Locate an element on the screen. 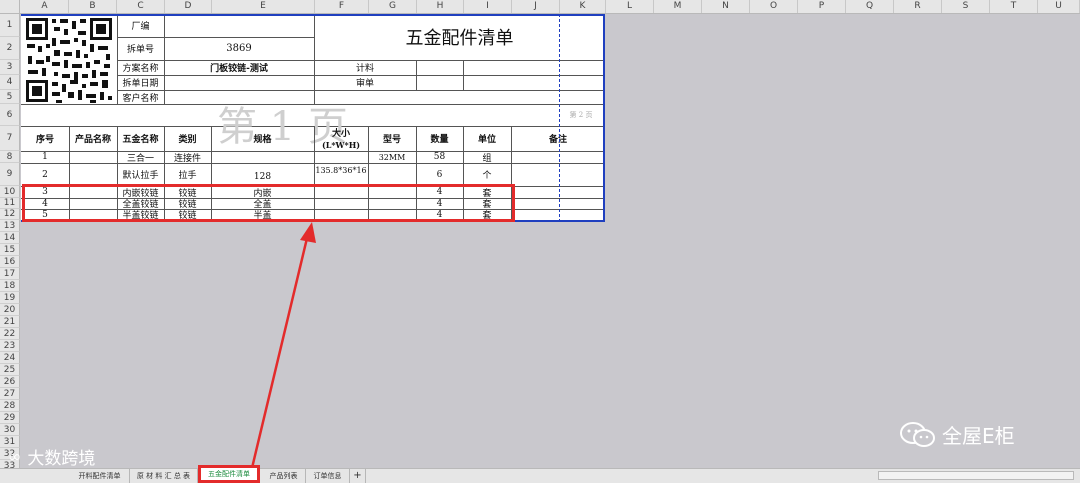  highlight-arrow-icon is located at coordinates (283, 345).